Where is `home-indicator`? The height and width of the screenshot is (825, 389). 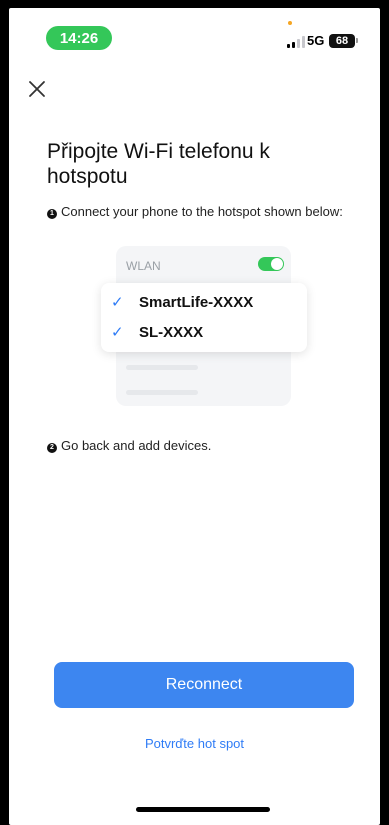 home-indicator is located at coordinates (203, 809).